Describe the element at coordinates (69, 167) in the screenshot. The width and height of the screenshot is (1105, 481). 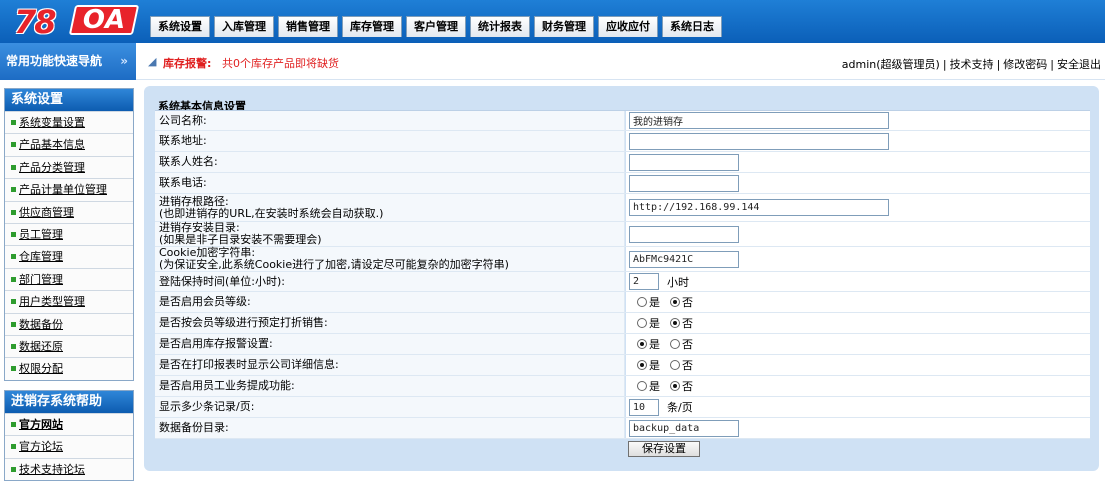
I see `sidebar-item-product-category: 产品分类管理` at that location.